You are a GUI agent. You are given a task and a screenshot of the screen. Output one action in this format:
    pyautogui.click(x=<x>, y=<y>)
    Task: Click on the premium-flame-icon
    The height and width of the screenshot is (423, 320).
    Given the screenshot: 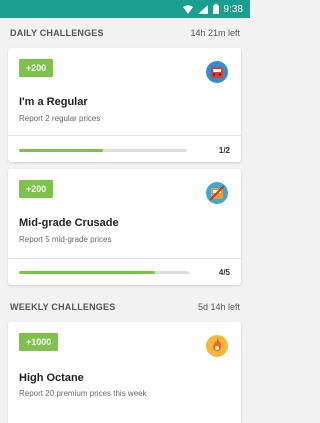 What is the action you would take?
    pyautogui.click(x=217, y=346)
    